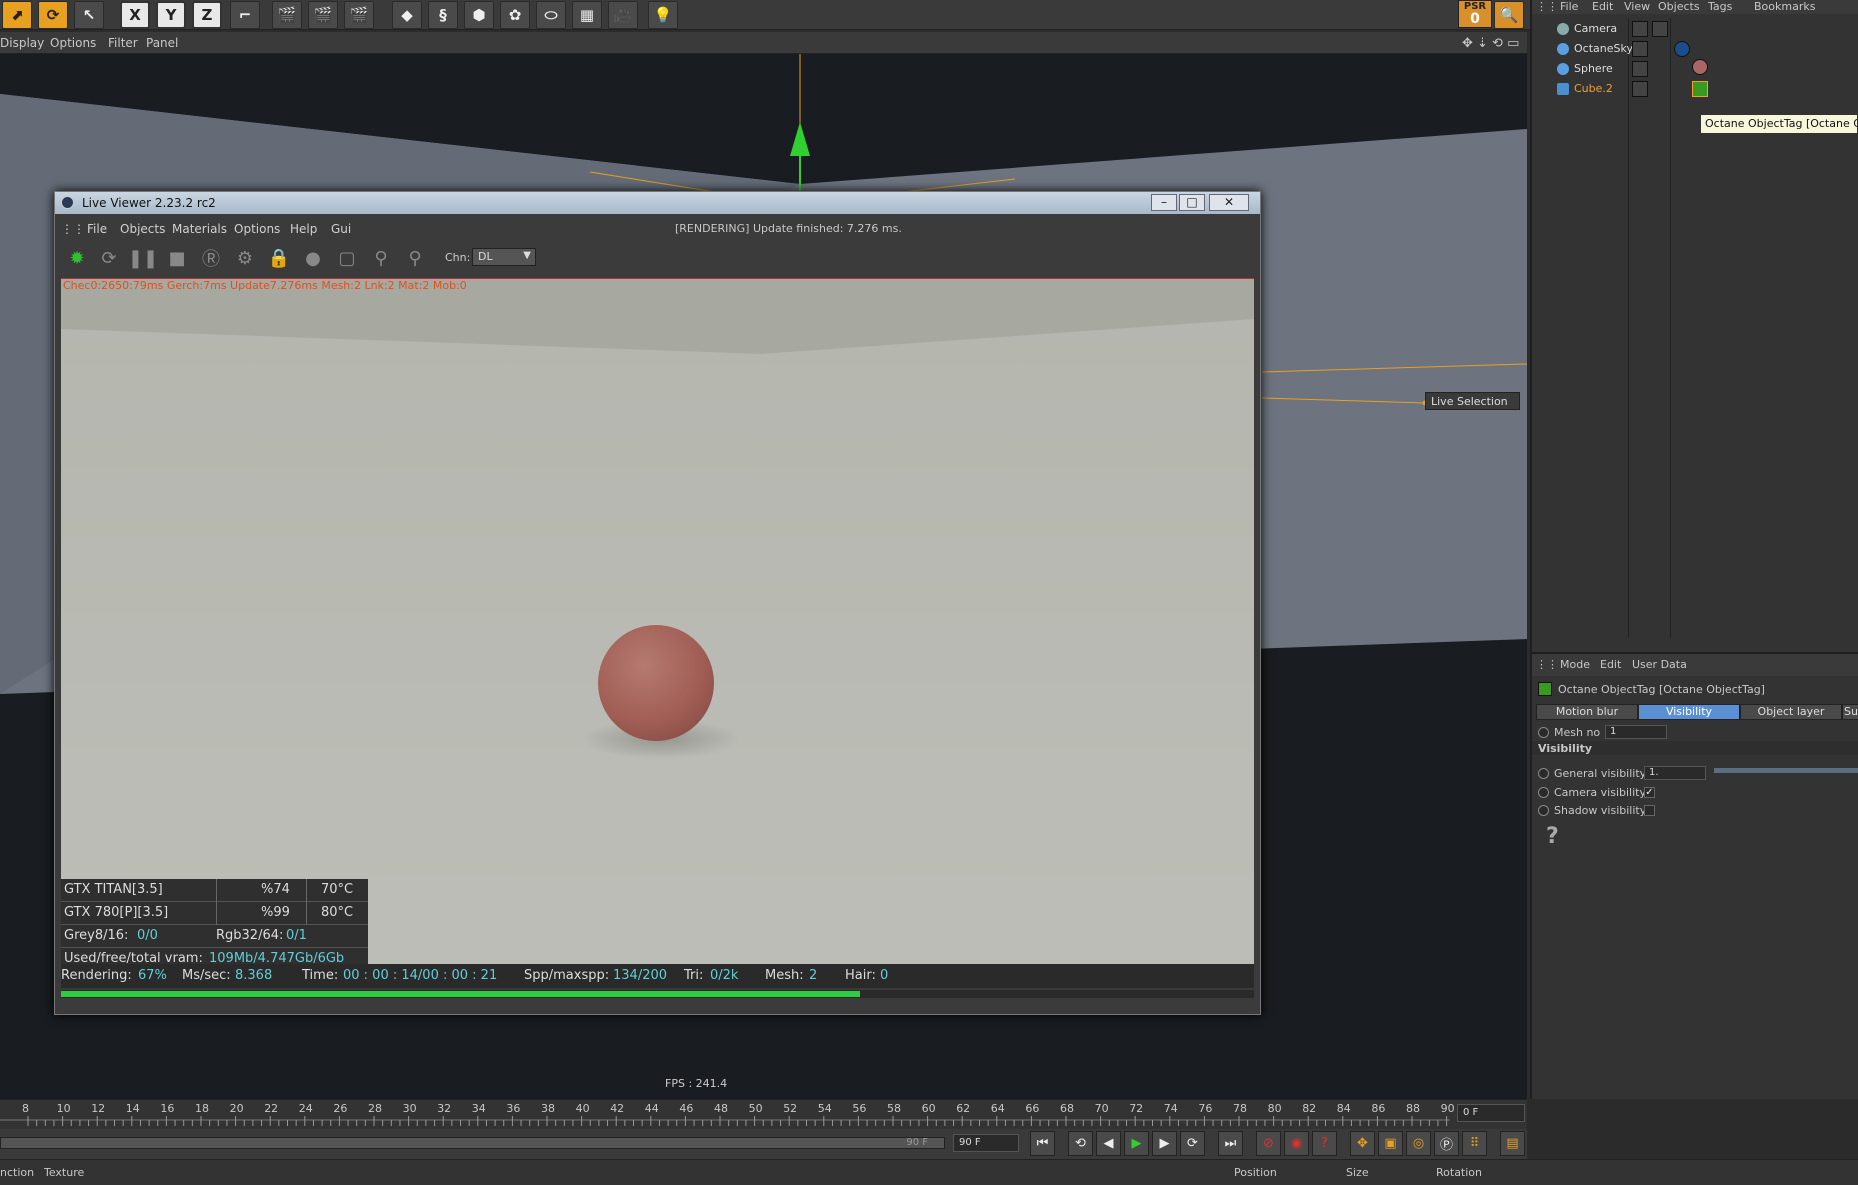  I want to click on object-row-cube2: Cube.2, so click(1695, 89).